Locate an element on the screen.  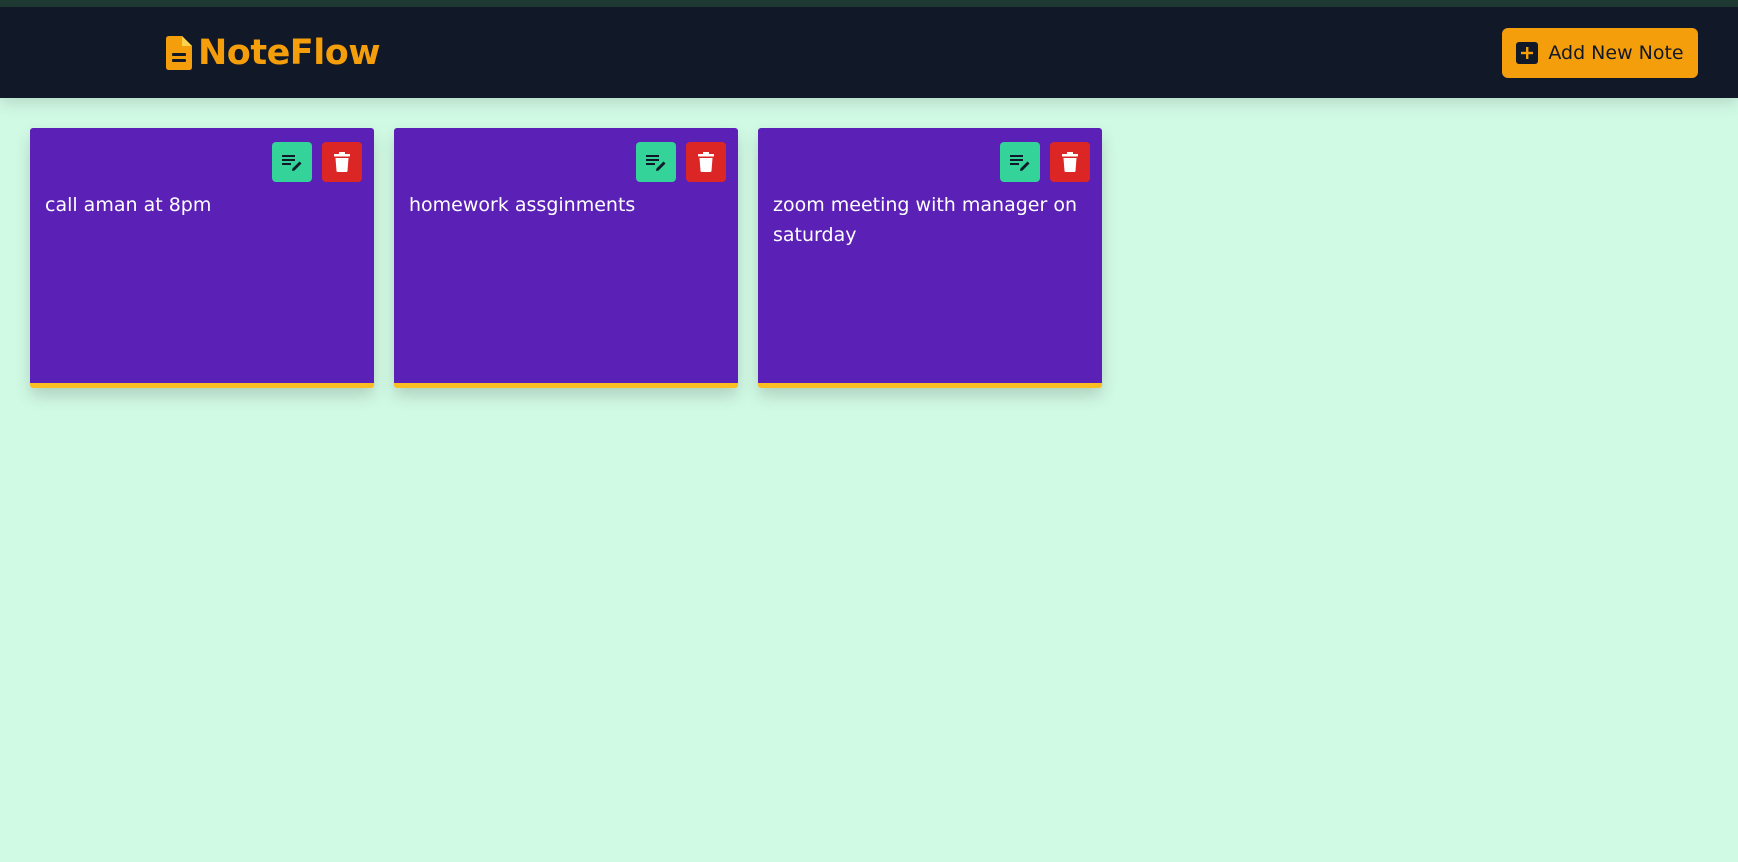
brand-logo: NoteFlow is located at coordinates (273, 53).